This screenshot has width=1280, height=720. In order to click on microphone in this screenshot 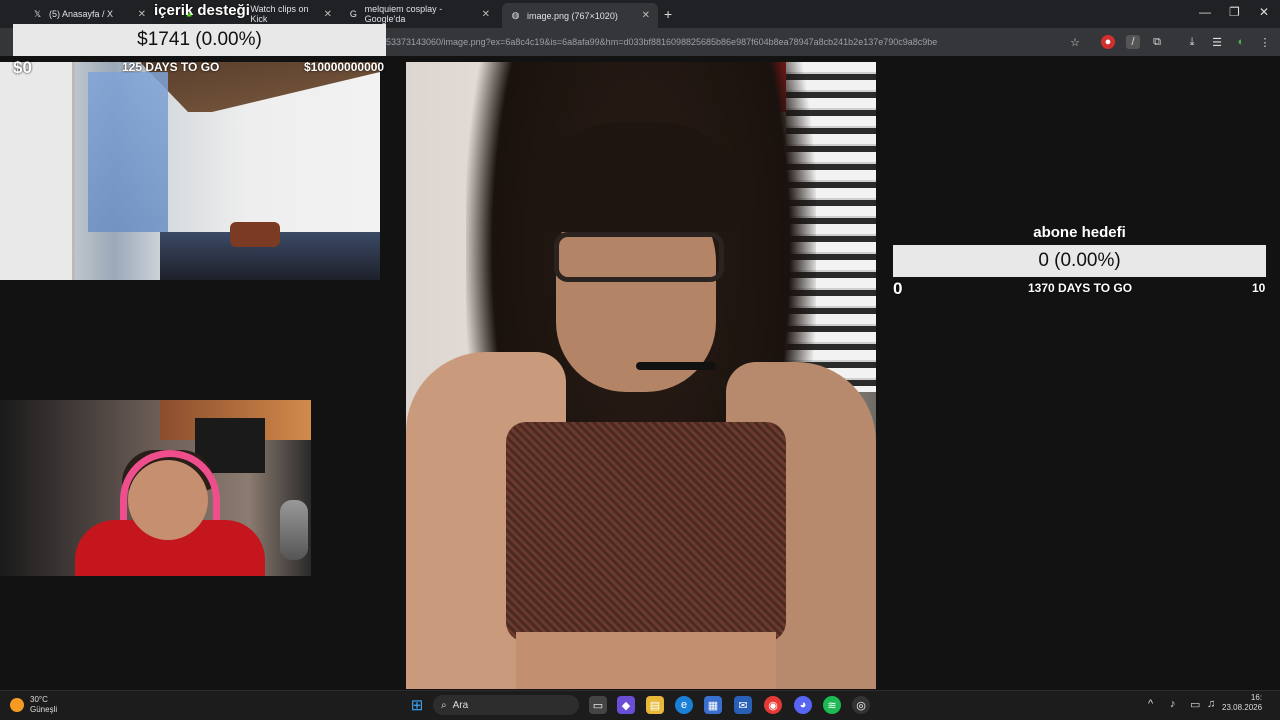, I will do `click(294, 530)`.